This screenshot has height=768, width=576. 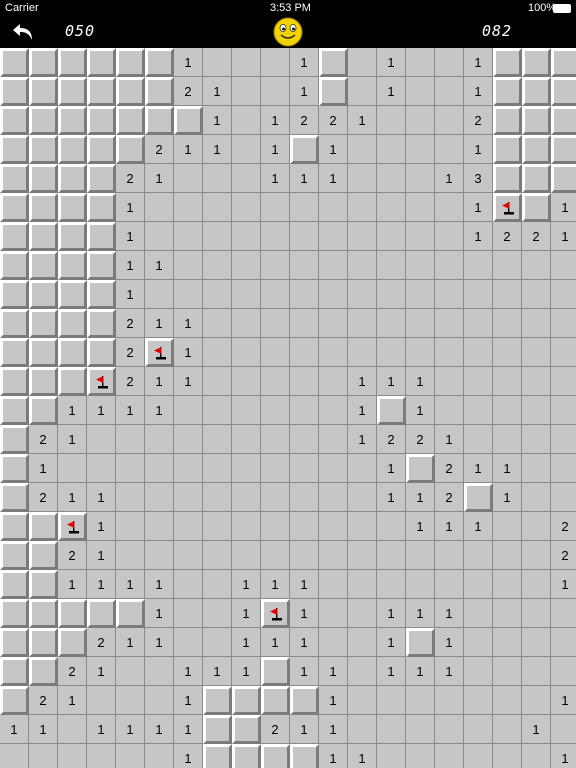 What do you see at coordinates (275, 613) in the screenshot?
I see `flagged-tile` at bounding box center [275, 613].